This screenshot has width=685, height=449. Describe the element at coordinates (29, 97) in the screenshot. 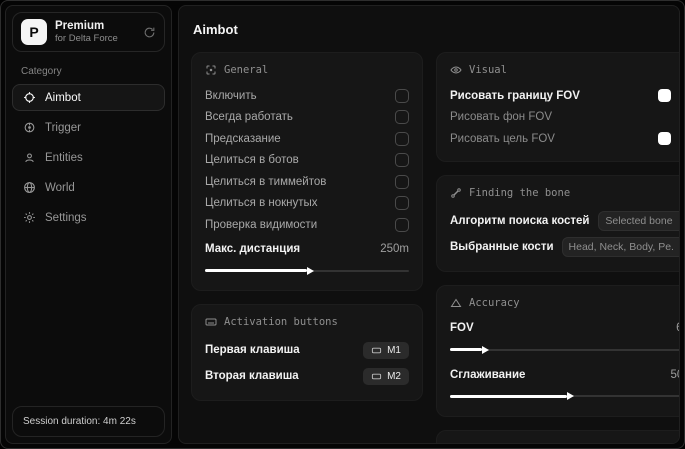

I see `crosshair-icon` at that location.